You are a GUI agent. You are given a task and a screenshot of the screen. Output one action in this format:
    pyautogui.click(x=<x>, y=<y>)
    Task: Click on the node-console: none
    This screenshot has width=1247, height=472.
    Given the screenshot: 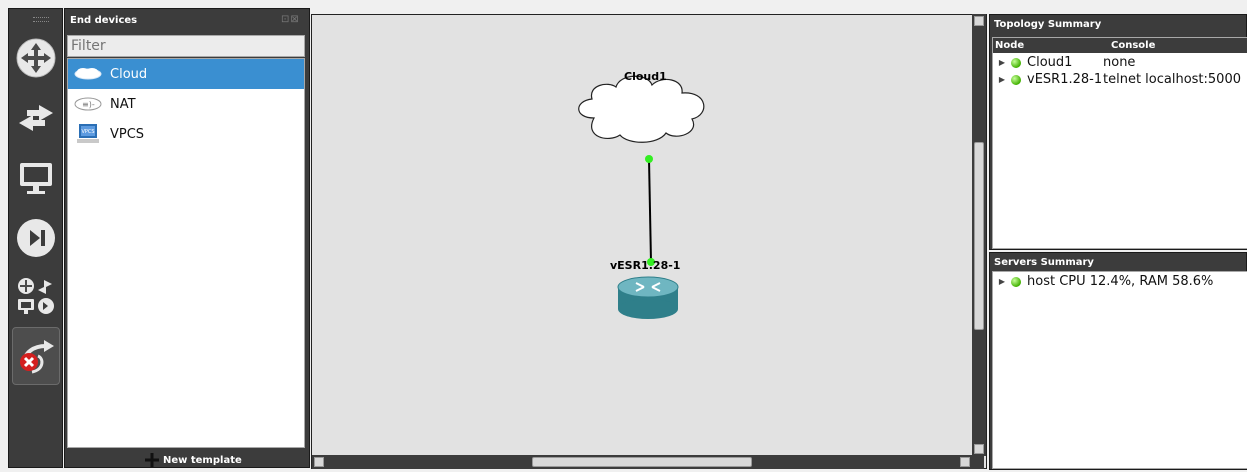 What is the action you would take?
    pyautogui.click(x=1119, y=62)
    